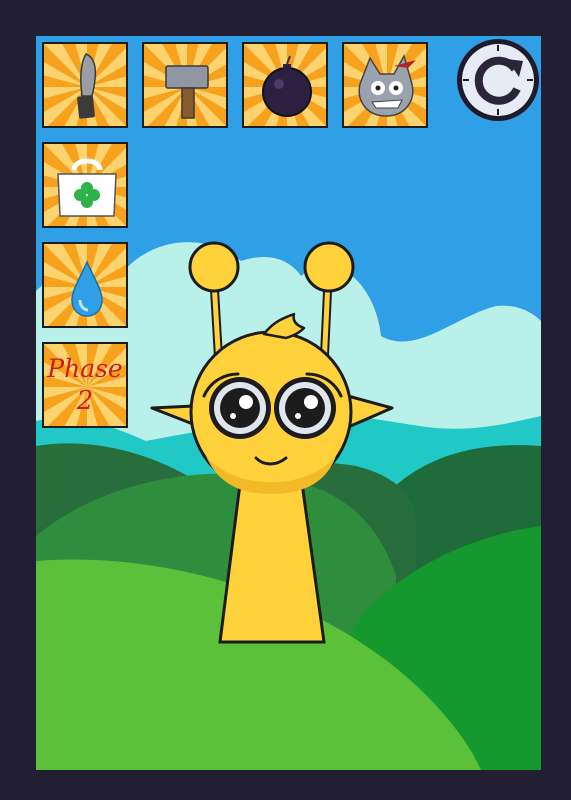 The width and height of the screenshot is (571, 800). I want to click on reset-arrow-icon, so click(498, 80).